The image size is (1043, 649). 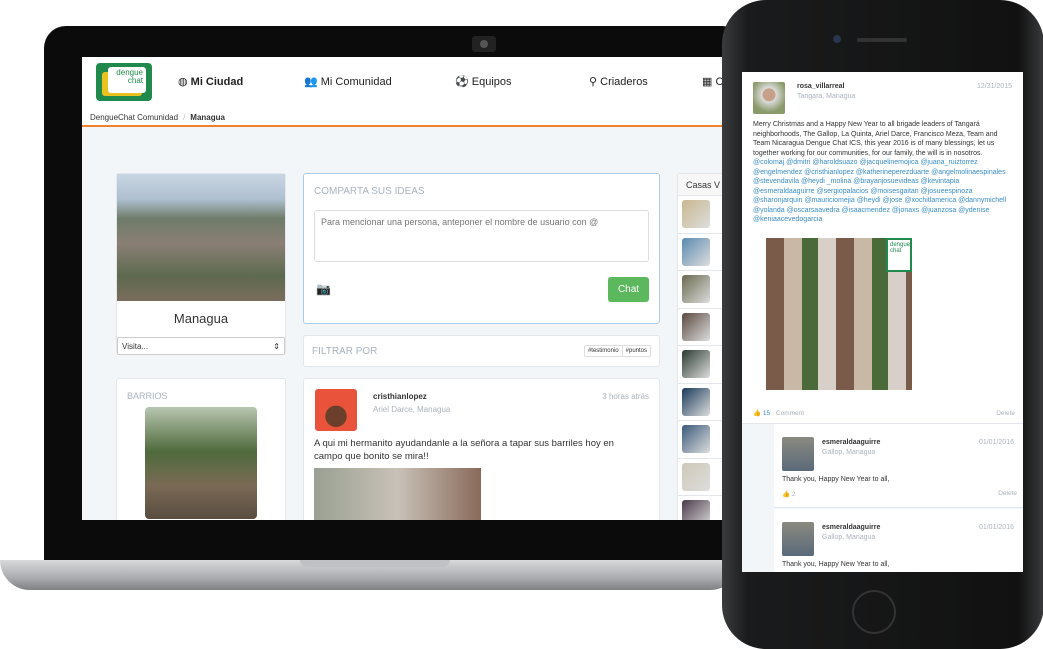 What do you see at coordinates (276, 346) in the screenshot?
I see `select-arrows-icon: ⇕` at bounding box center [276, 346].